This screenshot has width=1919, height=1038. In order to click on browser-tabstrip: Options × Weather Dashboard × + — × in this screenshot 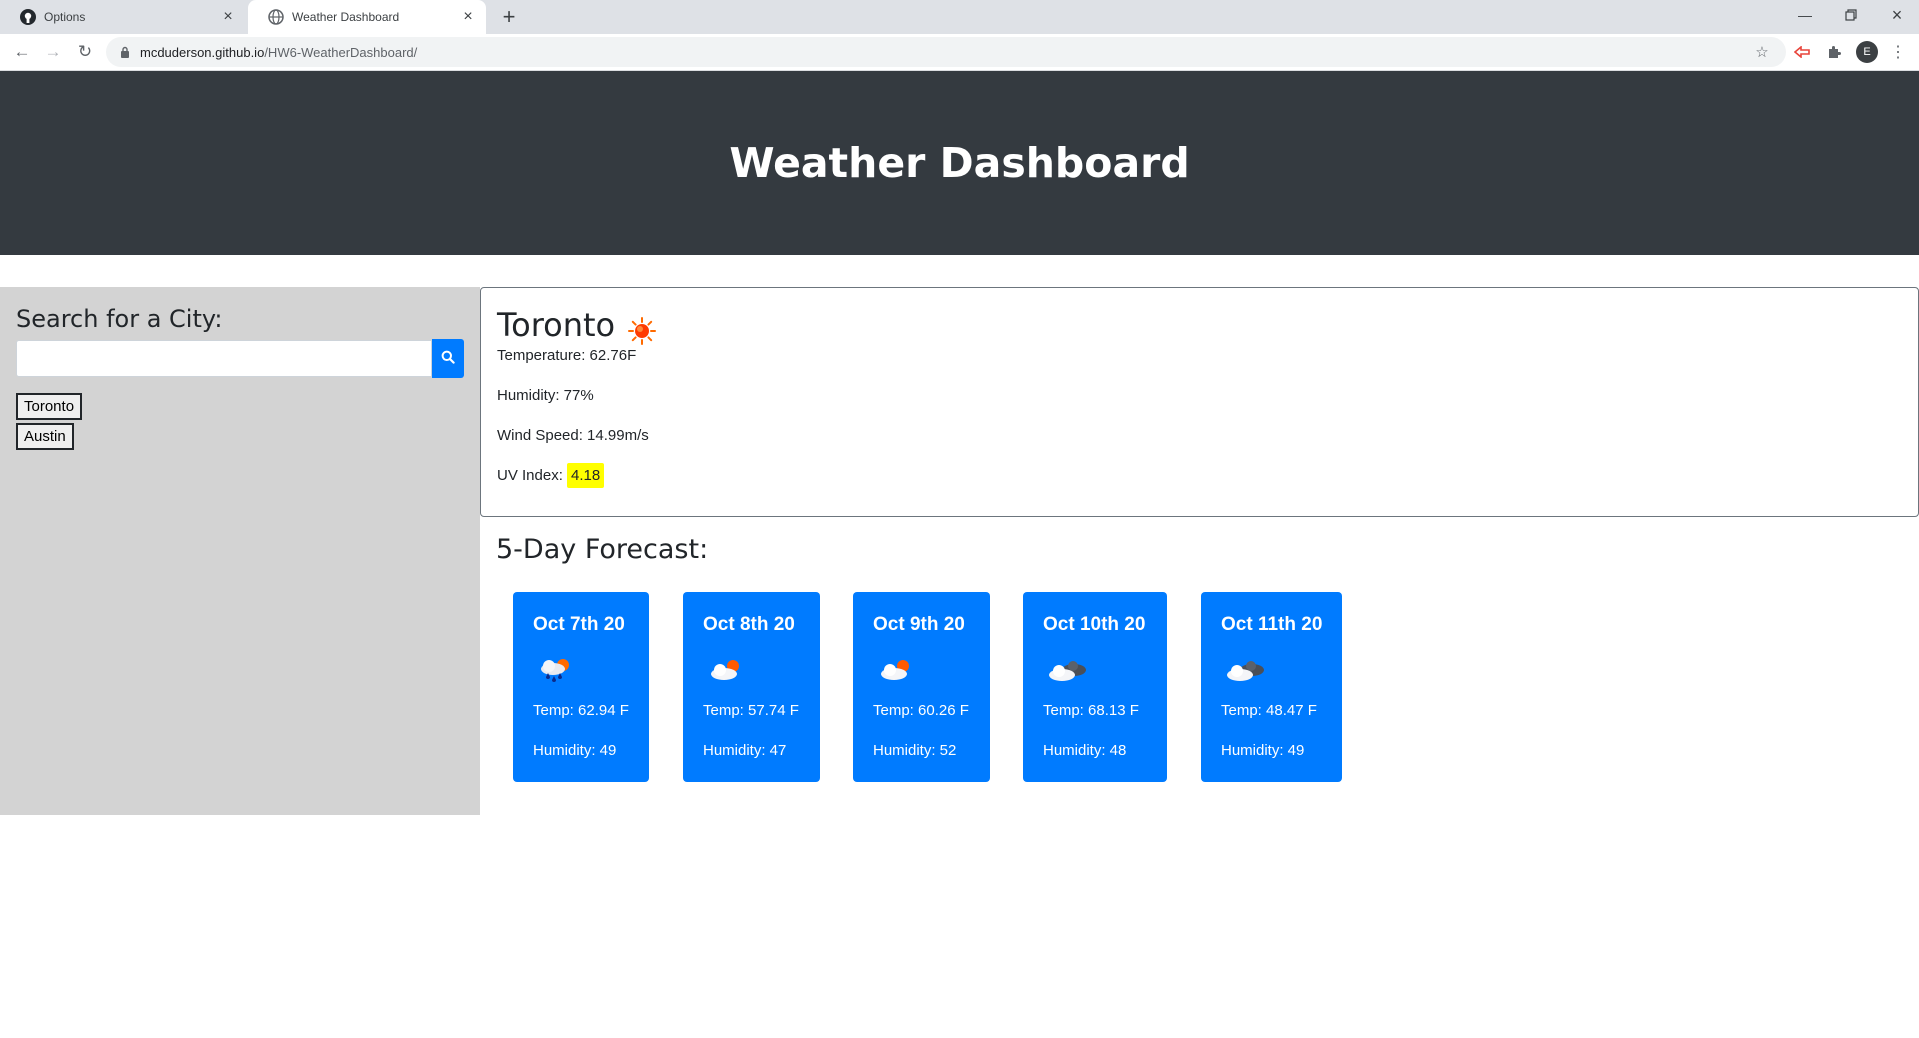, I will do `click(959, 17)`.